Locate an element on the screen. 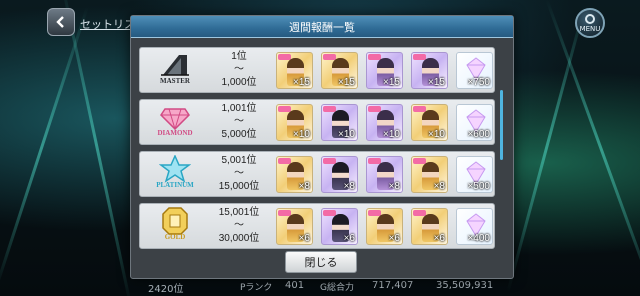 The width and height of the screenshot is (640, 296). rank-range: 1位 ～ 1,000位 is located at coordinates (239, 69).